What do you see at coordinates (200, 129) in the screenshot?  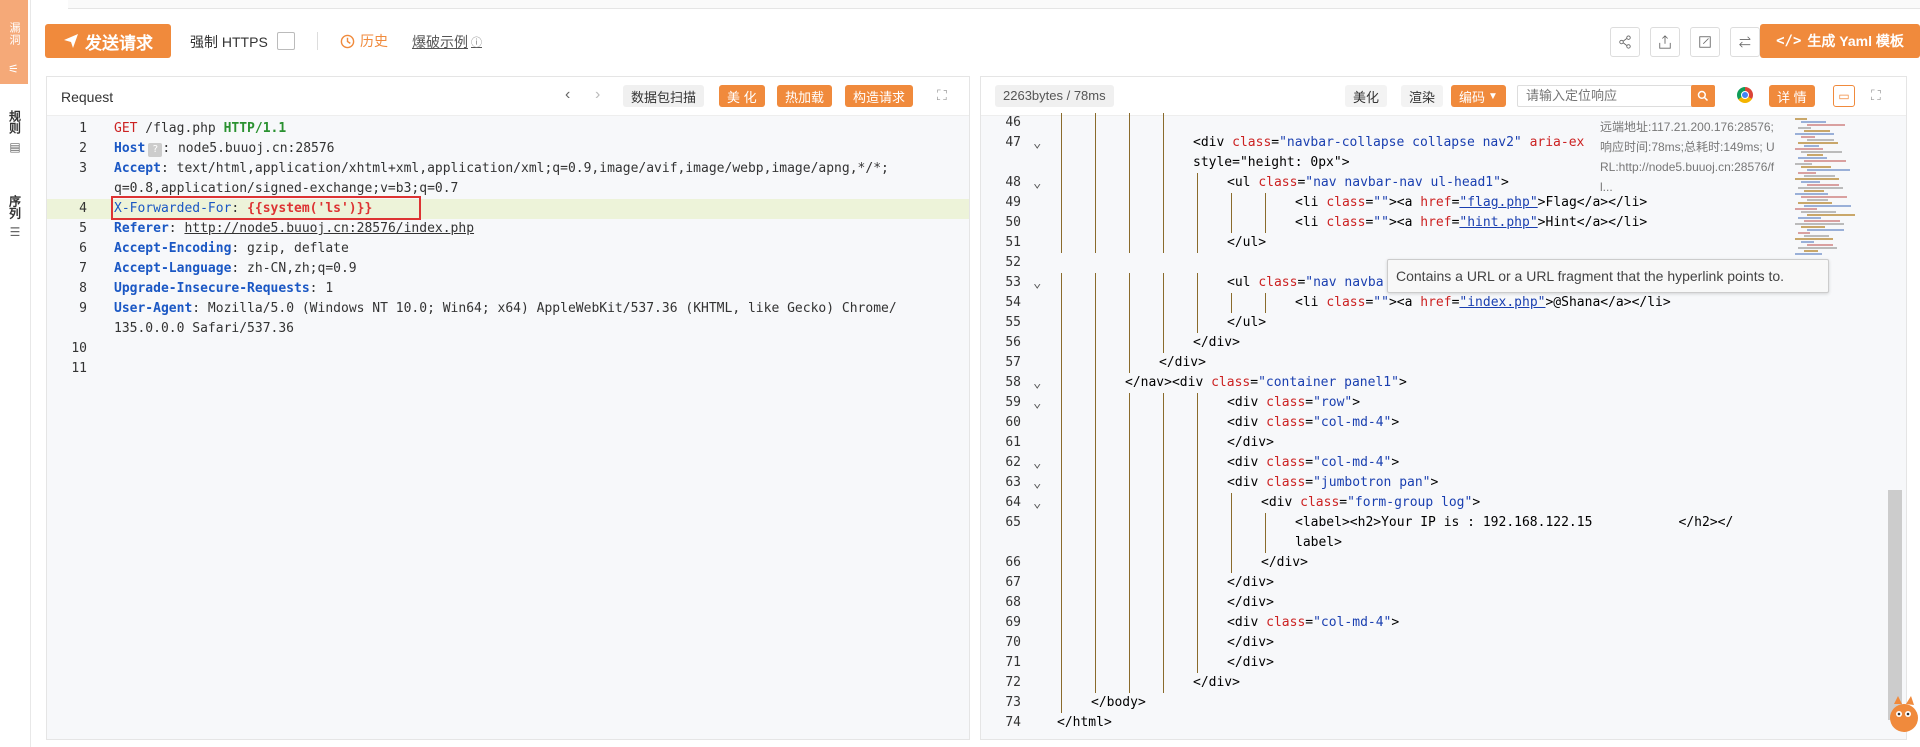 I see `line-content: GET /flag.php HTTP/1.1` at bounding box center [200, 129].